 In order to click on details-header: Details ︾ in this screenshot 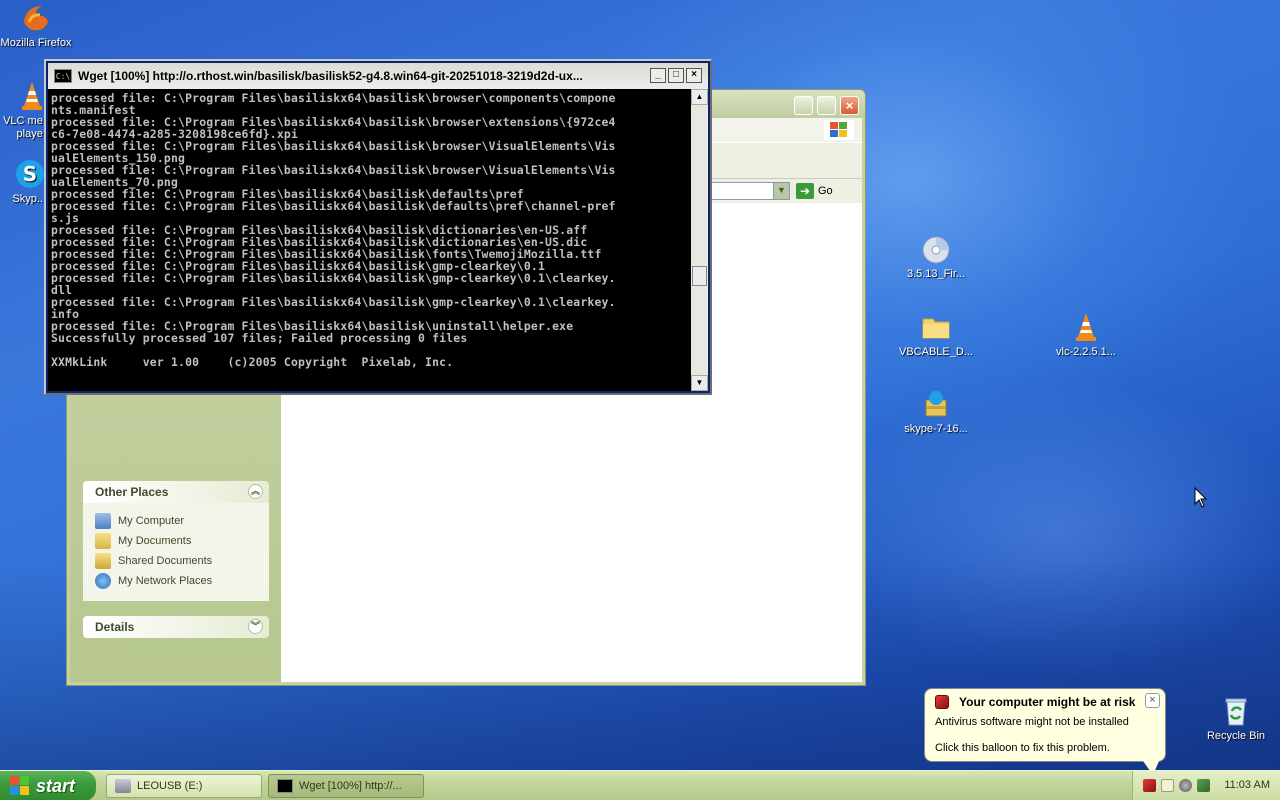, I will do `click(176, 627)`.